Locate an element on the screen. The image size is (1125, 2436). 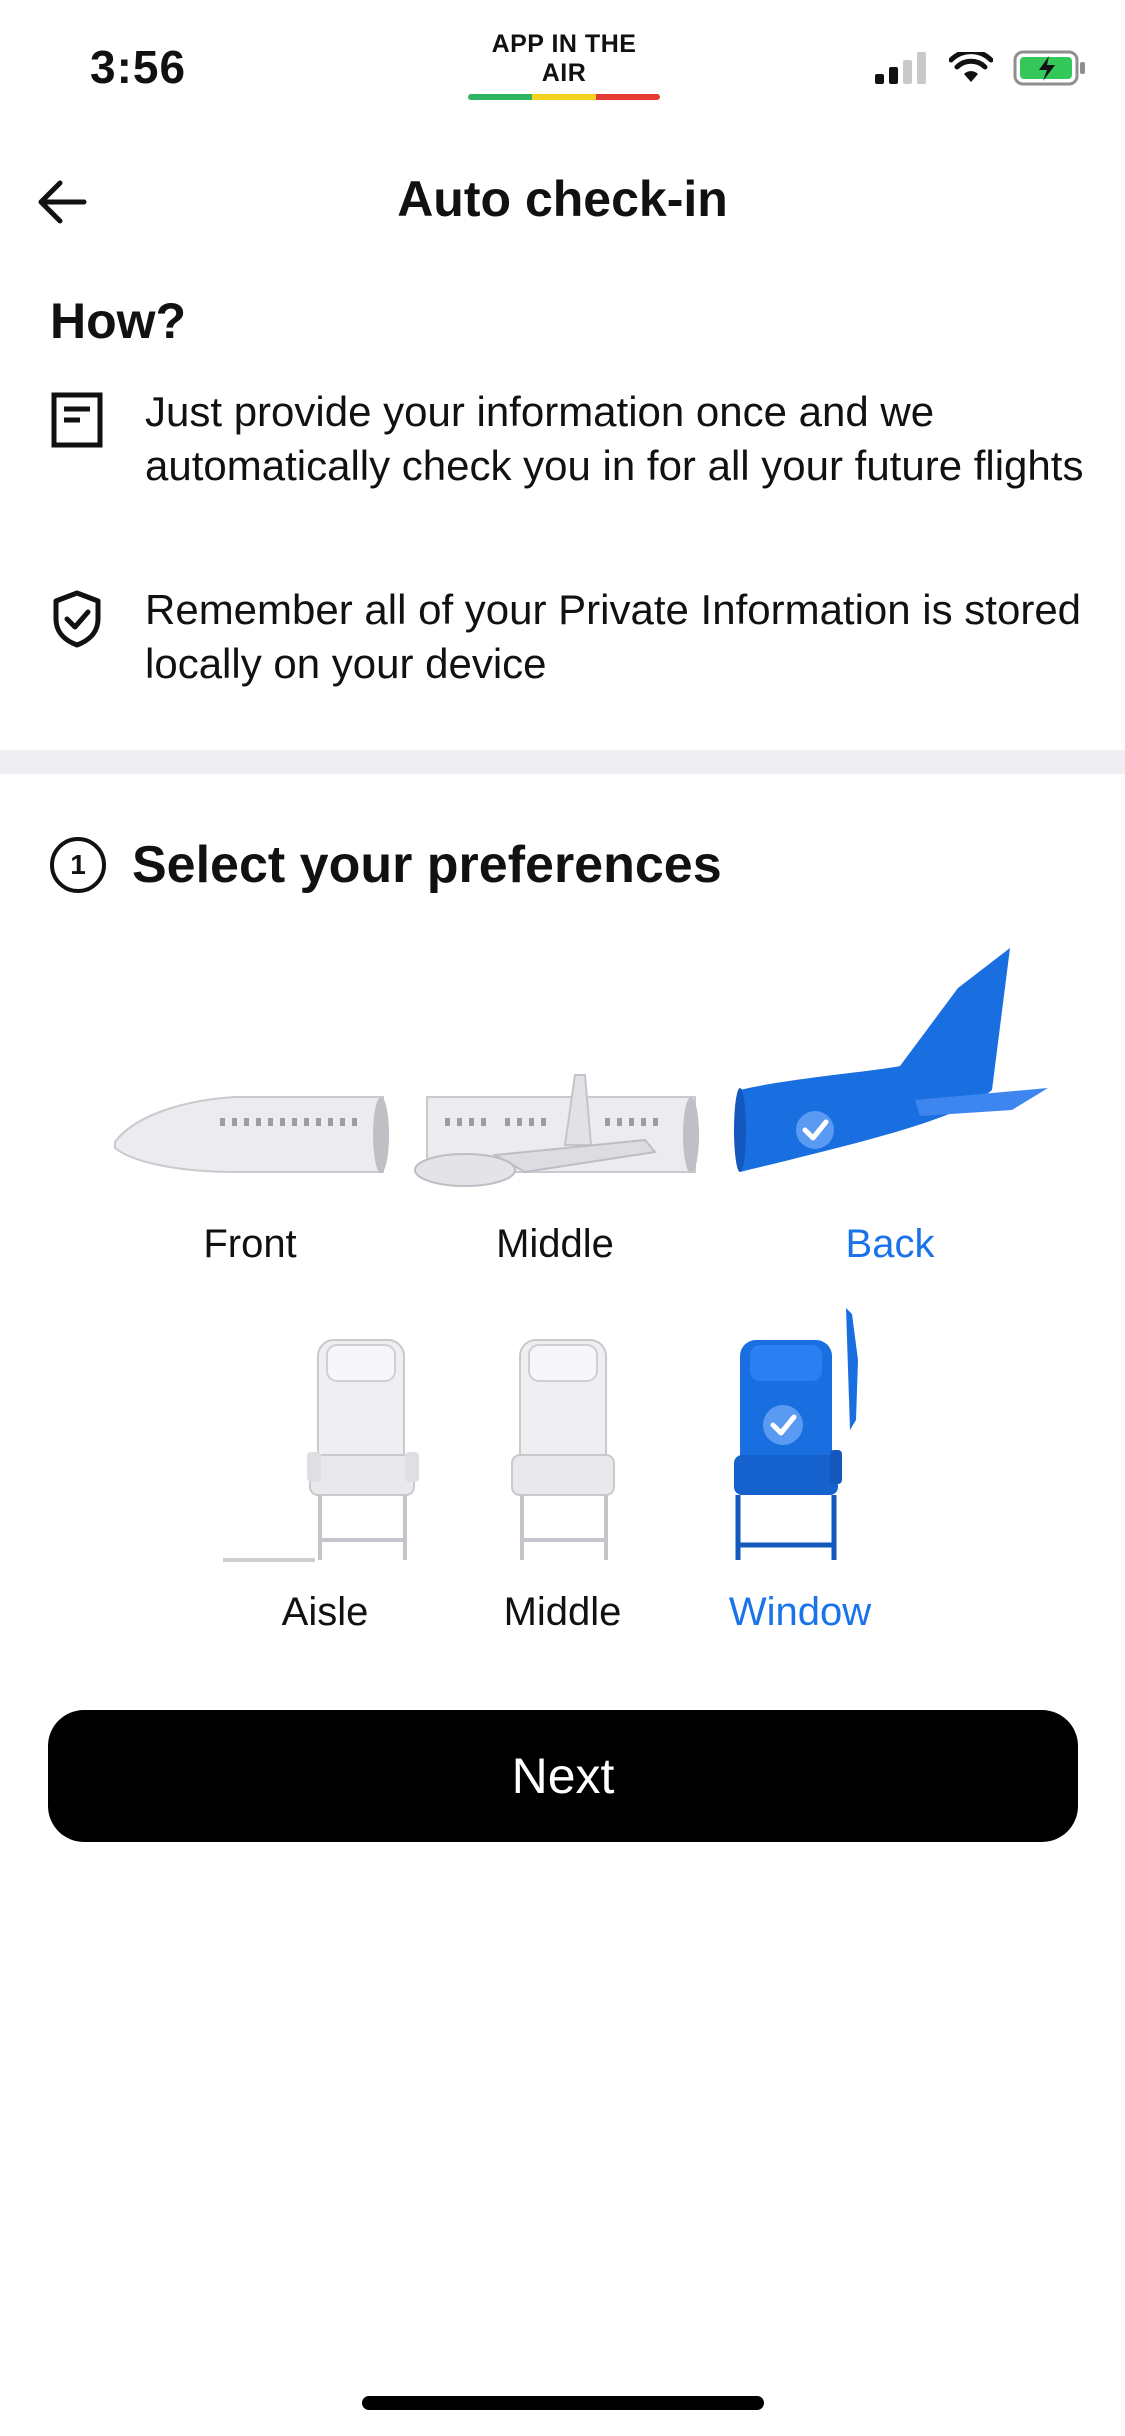
cabin-option-label: Back is located at coordinates (890, 1244).